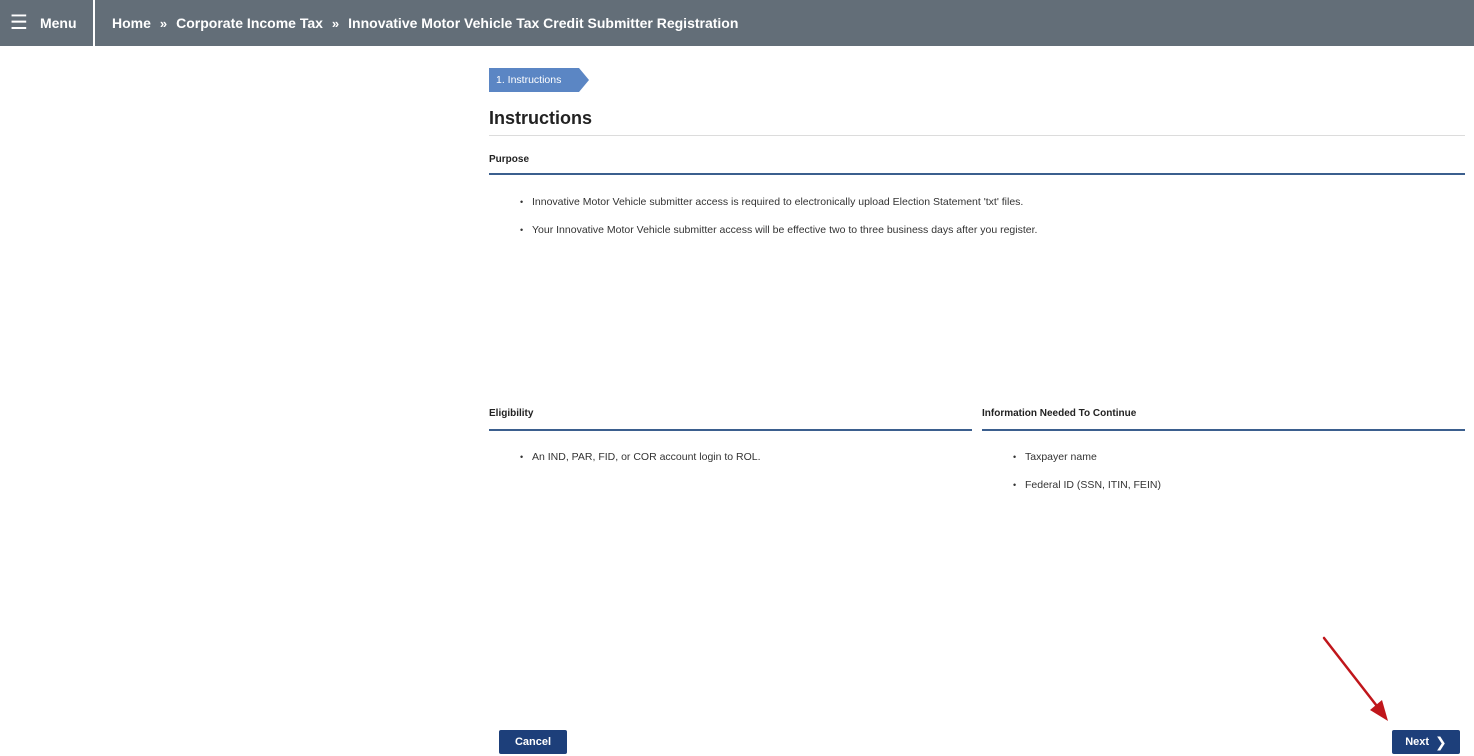 This screenshot has height=756, width=1474. Describe the element at coordinates (131, 23) in the screenshot. I see `breadcrumb-home: Home` at that location.